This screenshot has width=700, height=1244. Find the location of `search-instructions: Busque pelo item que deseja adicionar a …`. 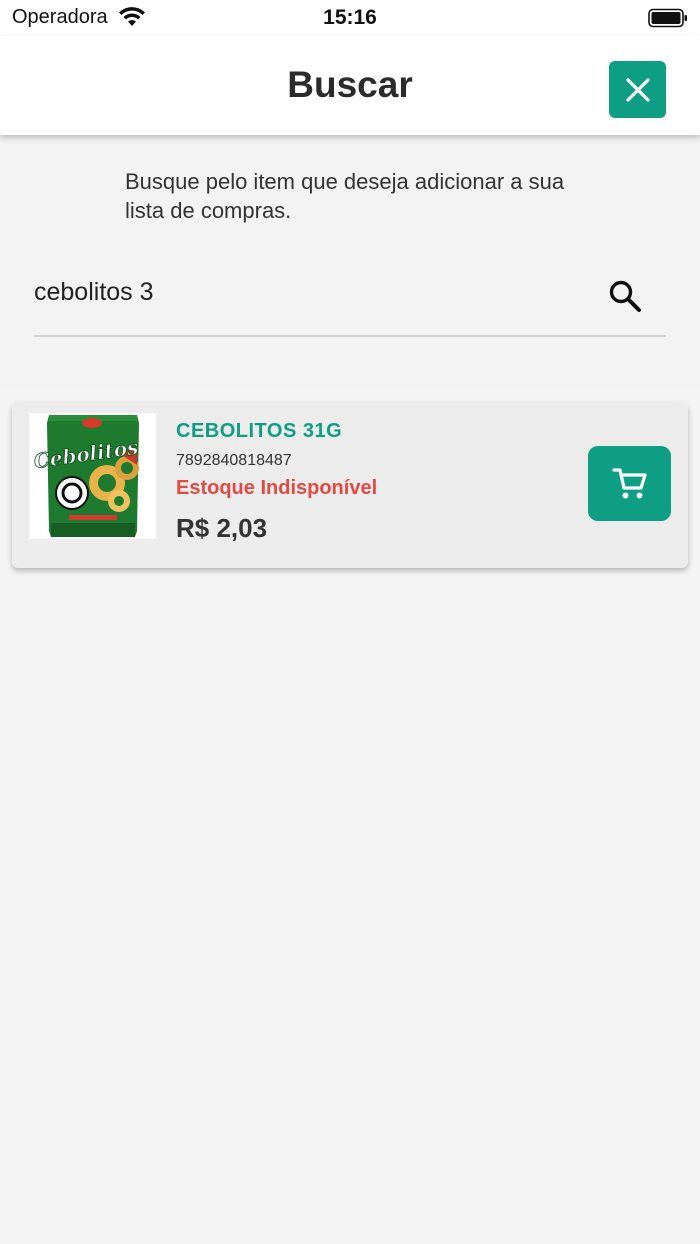

search-instructions: Busque pelo item que deseja adicionar a … is located at coordinates (345, 196).